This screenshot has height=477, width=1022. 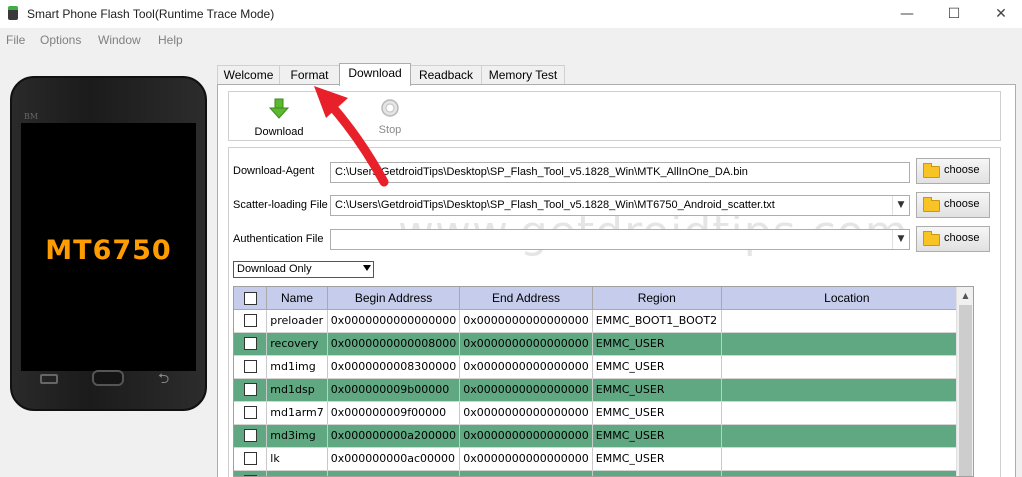 I want to click on auth-file-combo: ▼, so click(x=620, y=239).